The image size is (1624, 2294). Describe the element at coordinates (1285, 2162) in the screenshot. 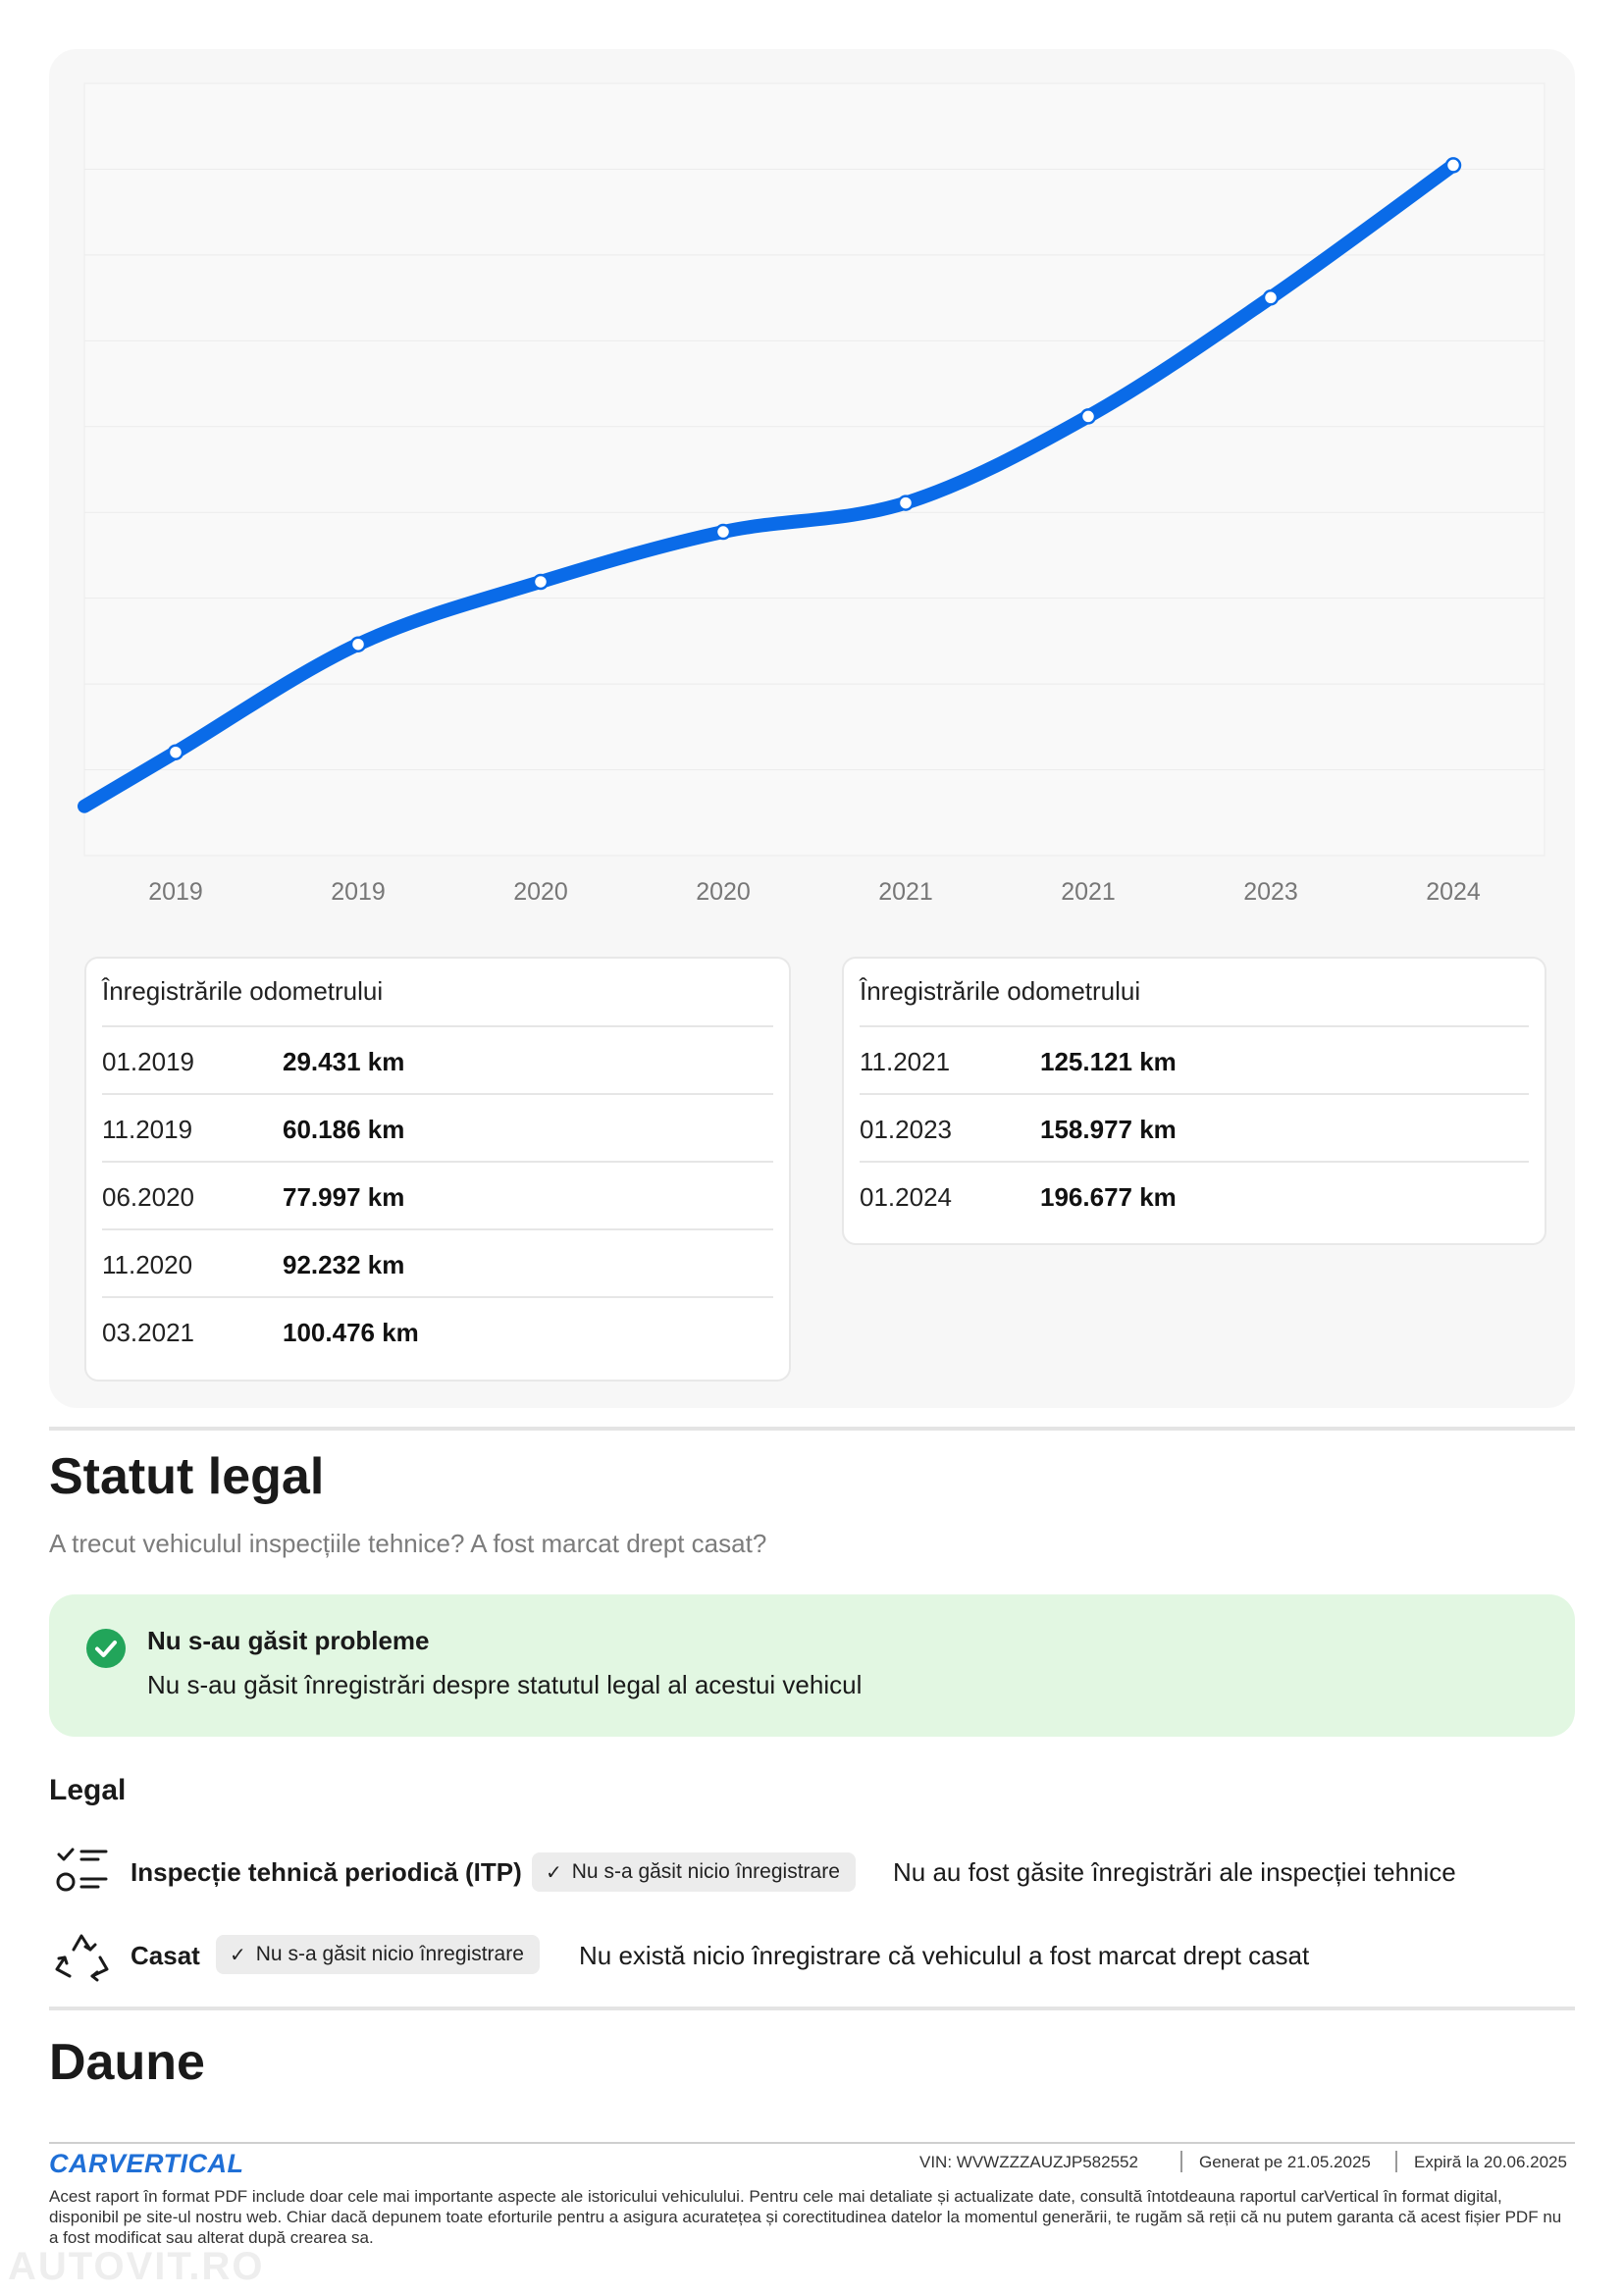

I see `generated-info: Generat pe 21.05.2025` at that location.